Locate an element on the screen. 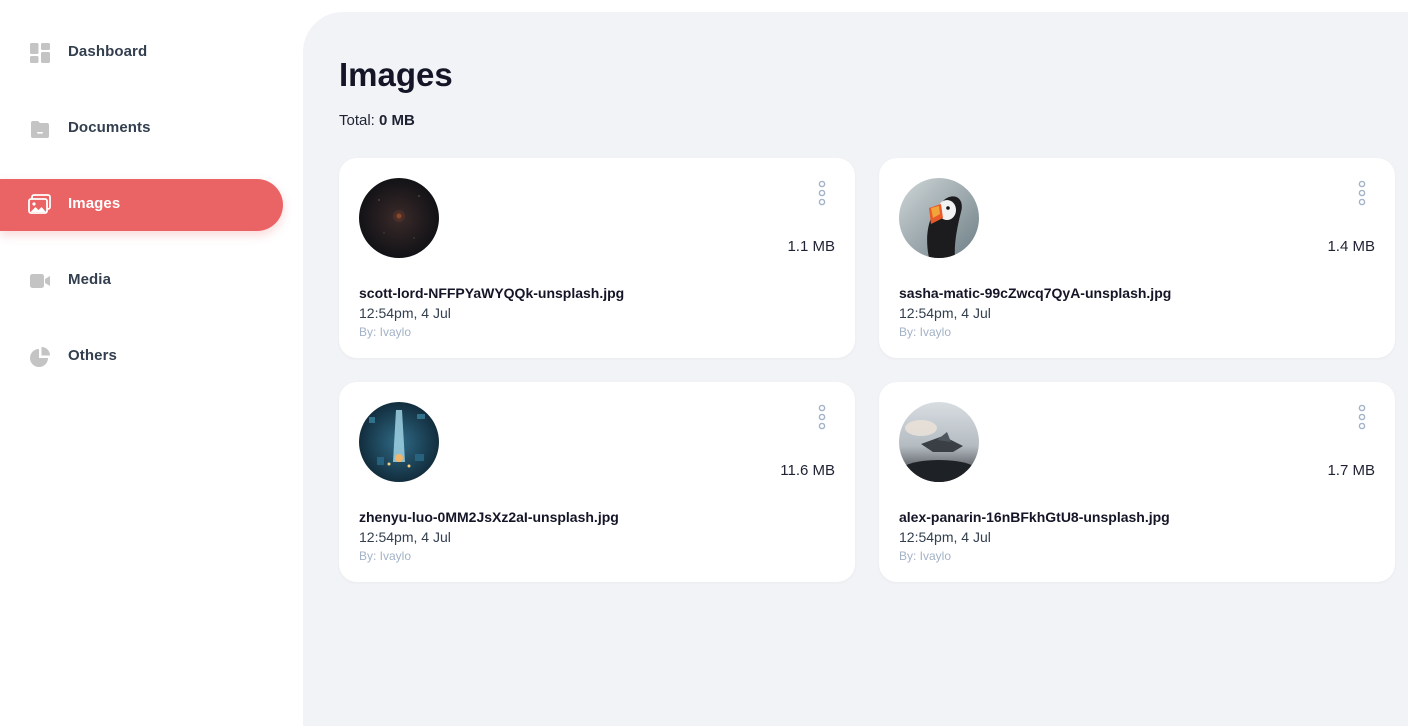 Image resolution: width=1408 pixels, height=726 pixels. sidebar-item-label: Others is located at coordinates (92, 355).